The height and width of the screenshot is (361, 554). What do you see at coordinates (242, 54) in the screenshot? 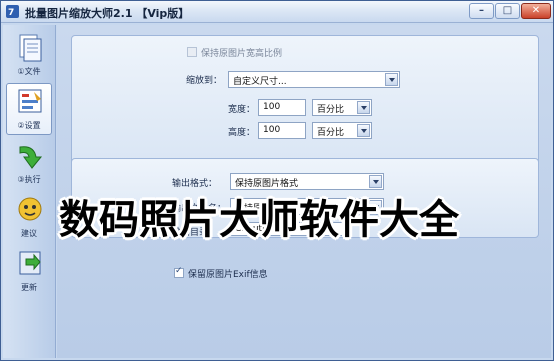
I see `keep-ratio-label: 保持原图片宽高比例` at bounding box center [242, 54].